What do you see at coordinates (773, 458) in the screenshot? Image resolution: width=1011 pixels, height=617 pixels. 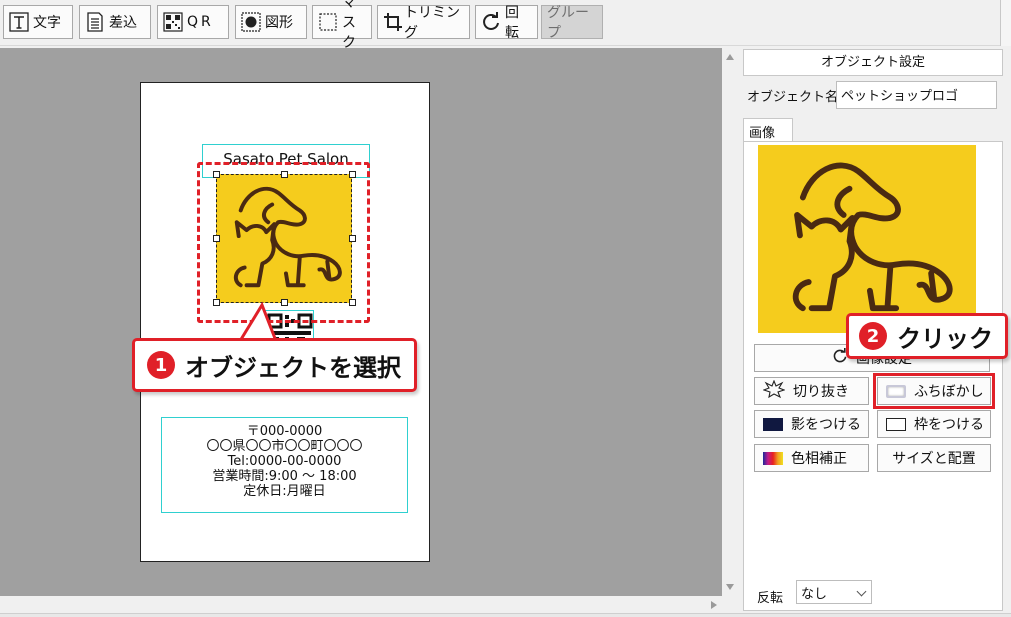 I see `color-palette-icon` at bounding box center [773, 458].